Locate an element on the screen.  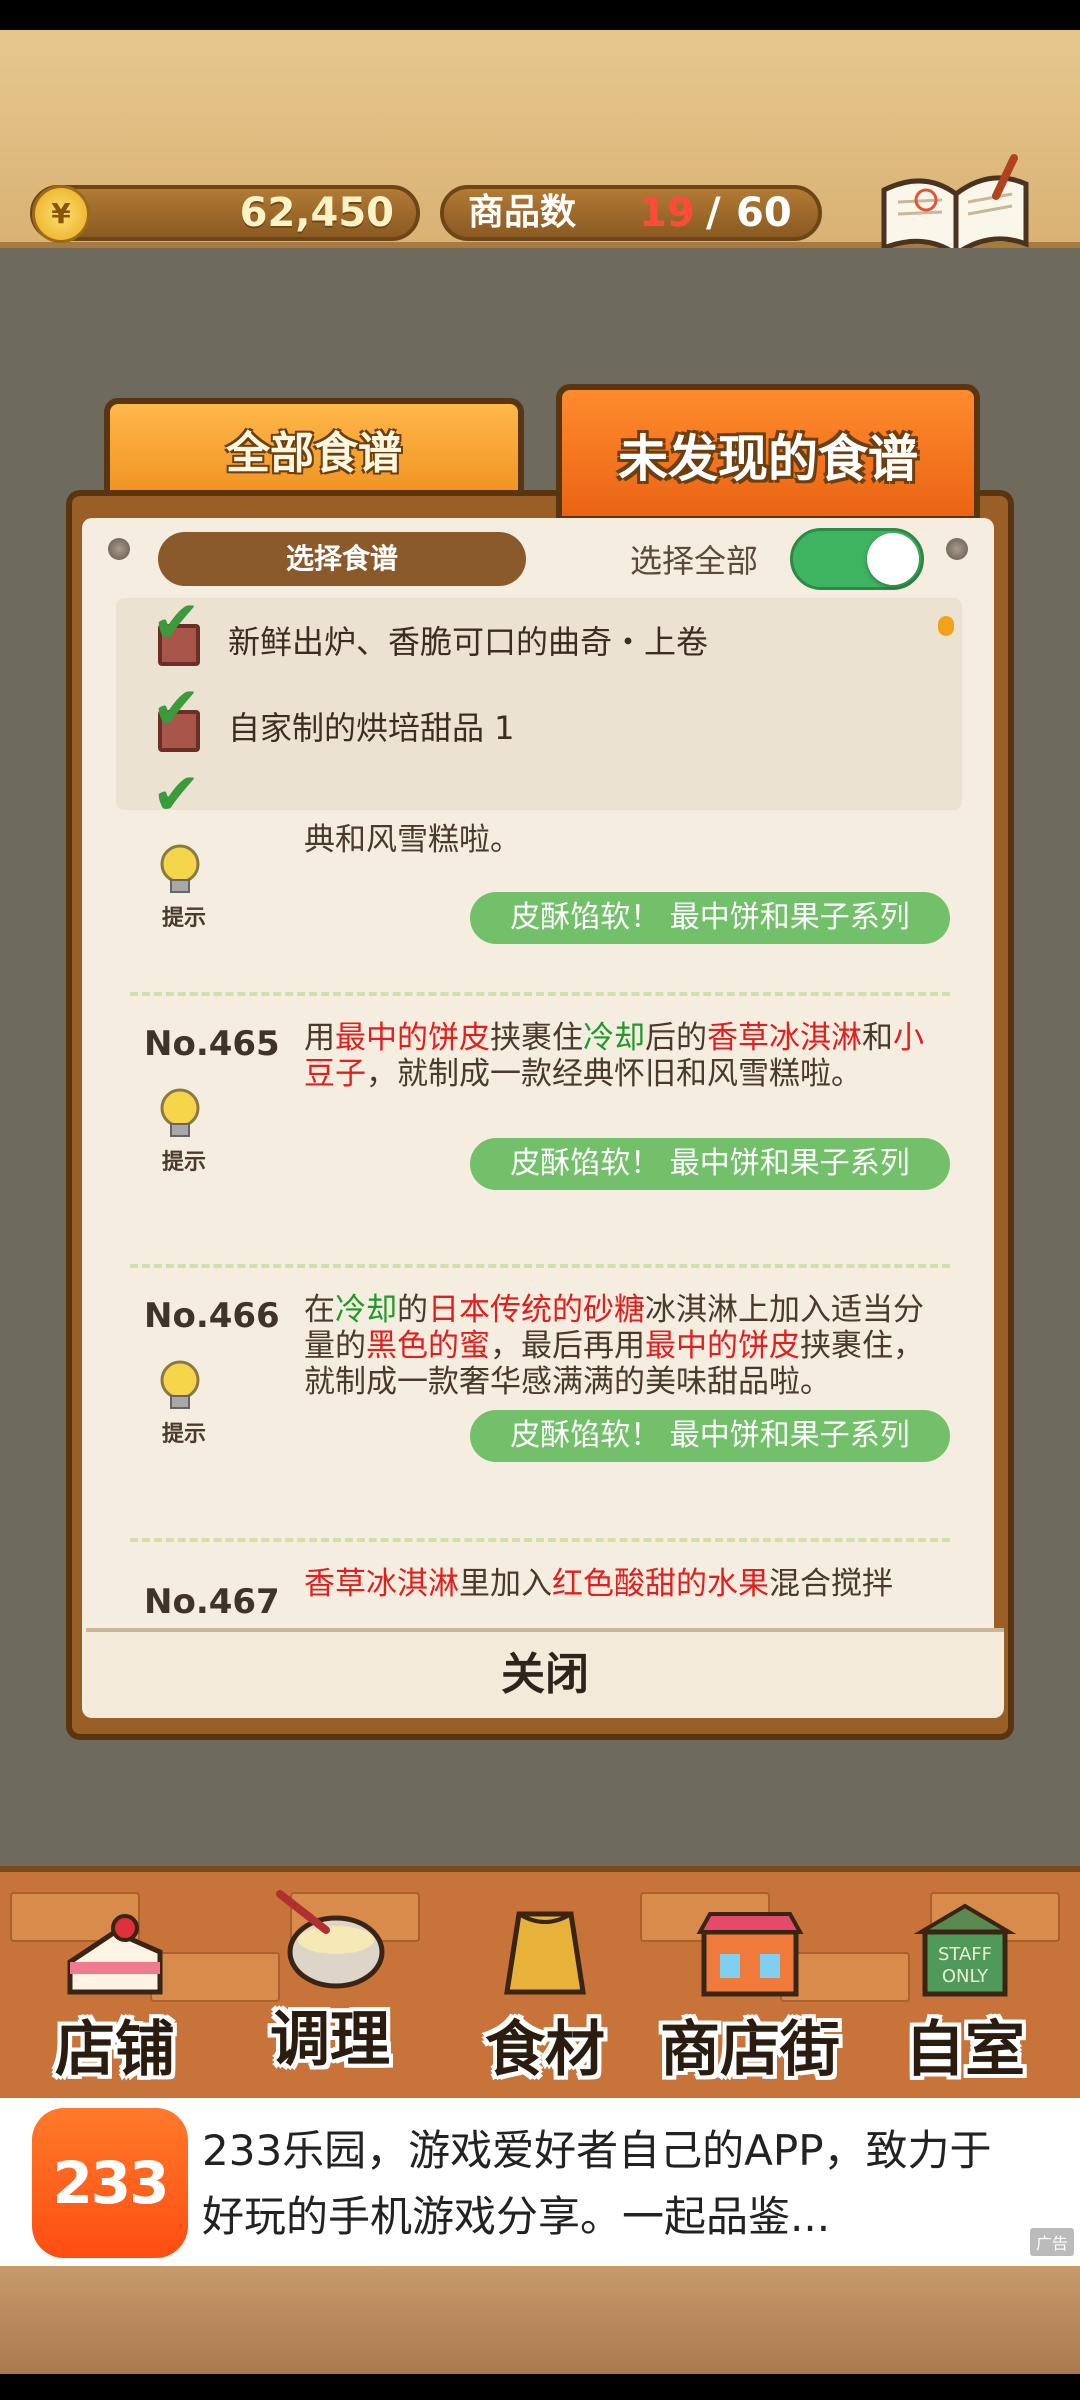
description-segment: 和 is located at coordinates (877, 1038).